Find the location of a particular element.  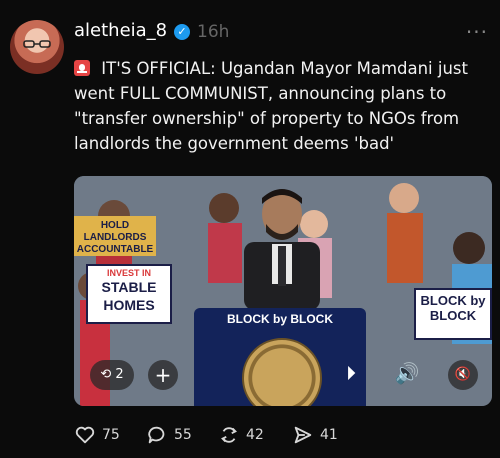

repeat-icon: ⟲ is located at coordinates (106, 374).